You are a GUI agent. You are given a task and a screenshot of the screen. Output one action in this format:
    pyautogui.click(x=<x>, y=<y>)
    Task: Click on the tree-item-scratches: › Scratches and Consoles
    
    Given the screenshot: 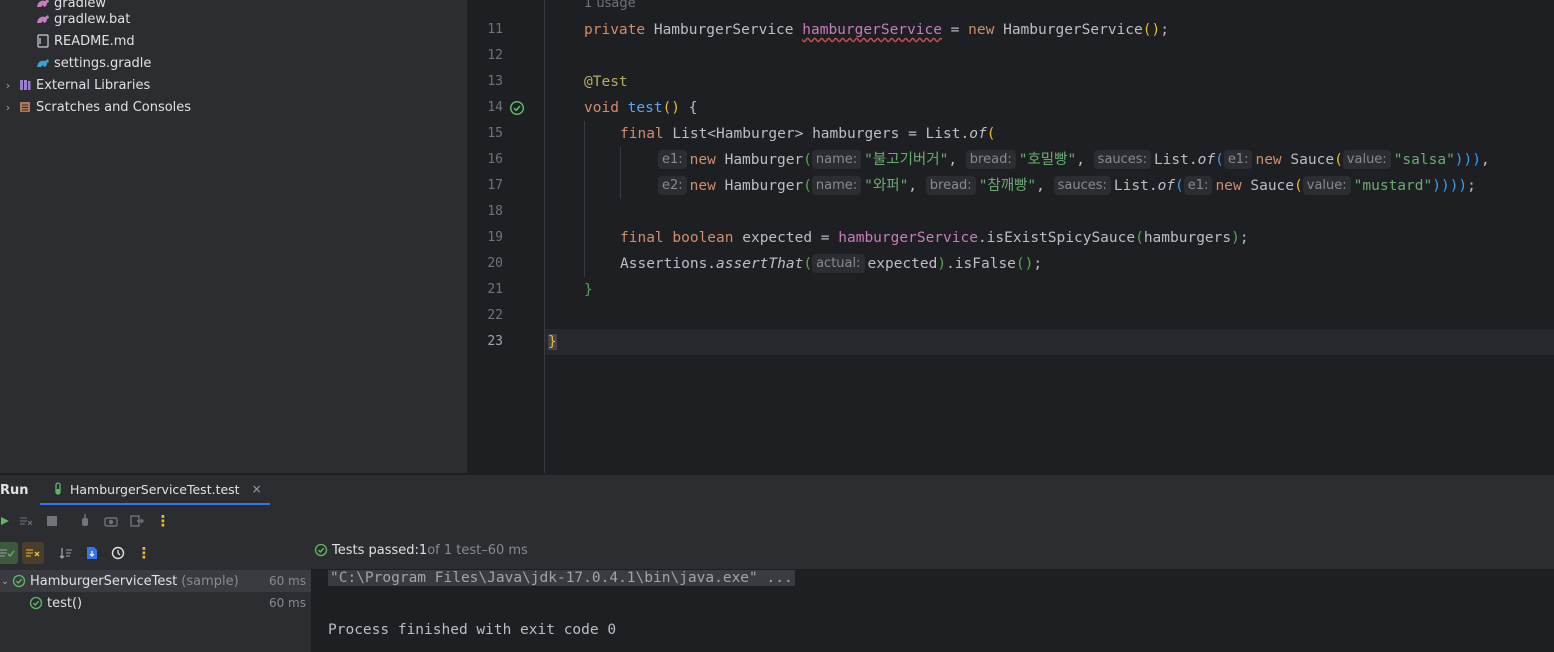 What is the action you would take?
    pyautogui.click(x=95, y=107)
    